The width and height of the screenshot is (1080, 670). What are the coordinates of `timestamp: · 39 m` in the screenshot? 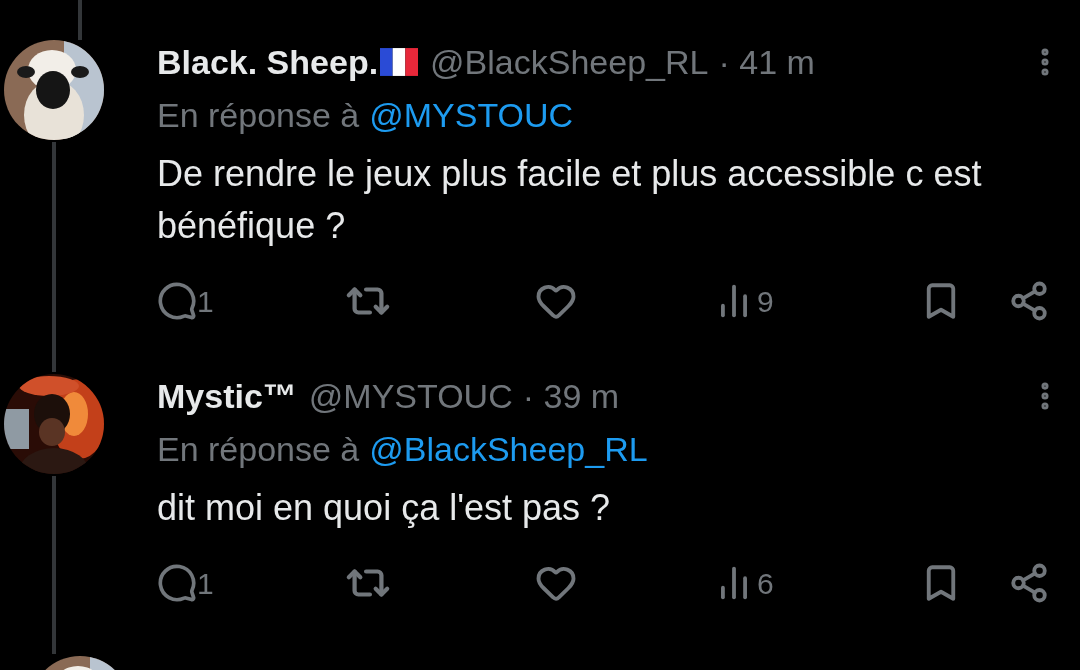 It's located at (571, 396).